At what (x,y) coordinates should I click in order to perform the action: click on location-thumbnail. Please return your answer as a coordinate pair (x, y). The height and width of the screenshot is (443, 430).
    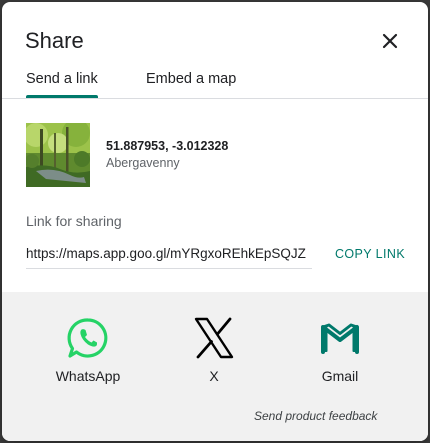
    Looking at the image, I should click on (58, 155).